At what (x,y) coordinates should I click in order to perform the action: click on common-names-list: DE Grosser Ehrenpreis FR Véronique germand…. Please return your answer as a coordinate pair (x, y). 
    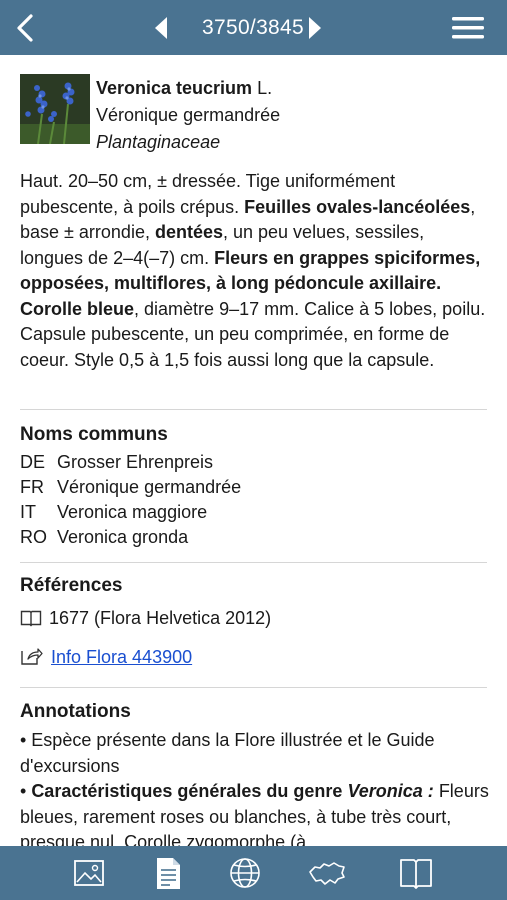
    Looking at the image, I should click on (130, 500).